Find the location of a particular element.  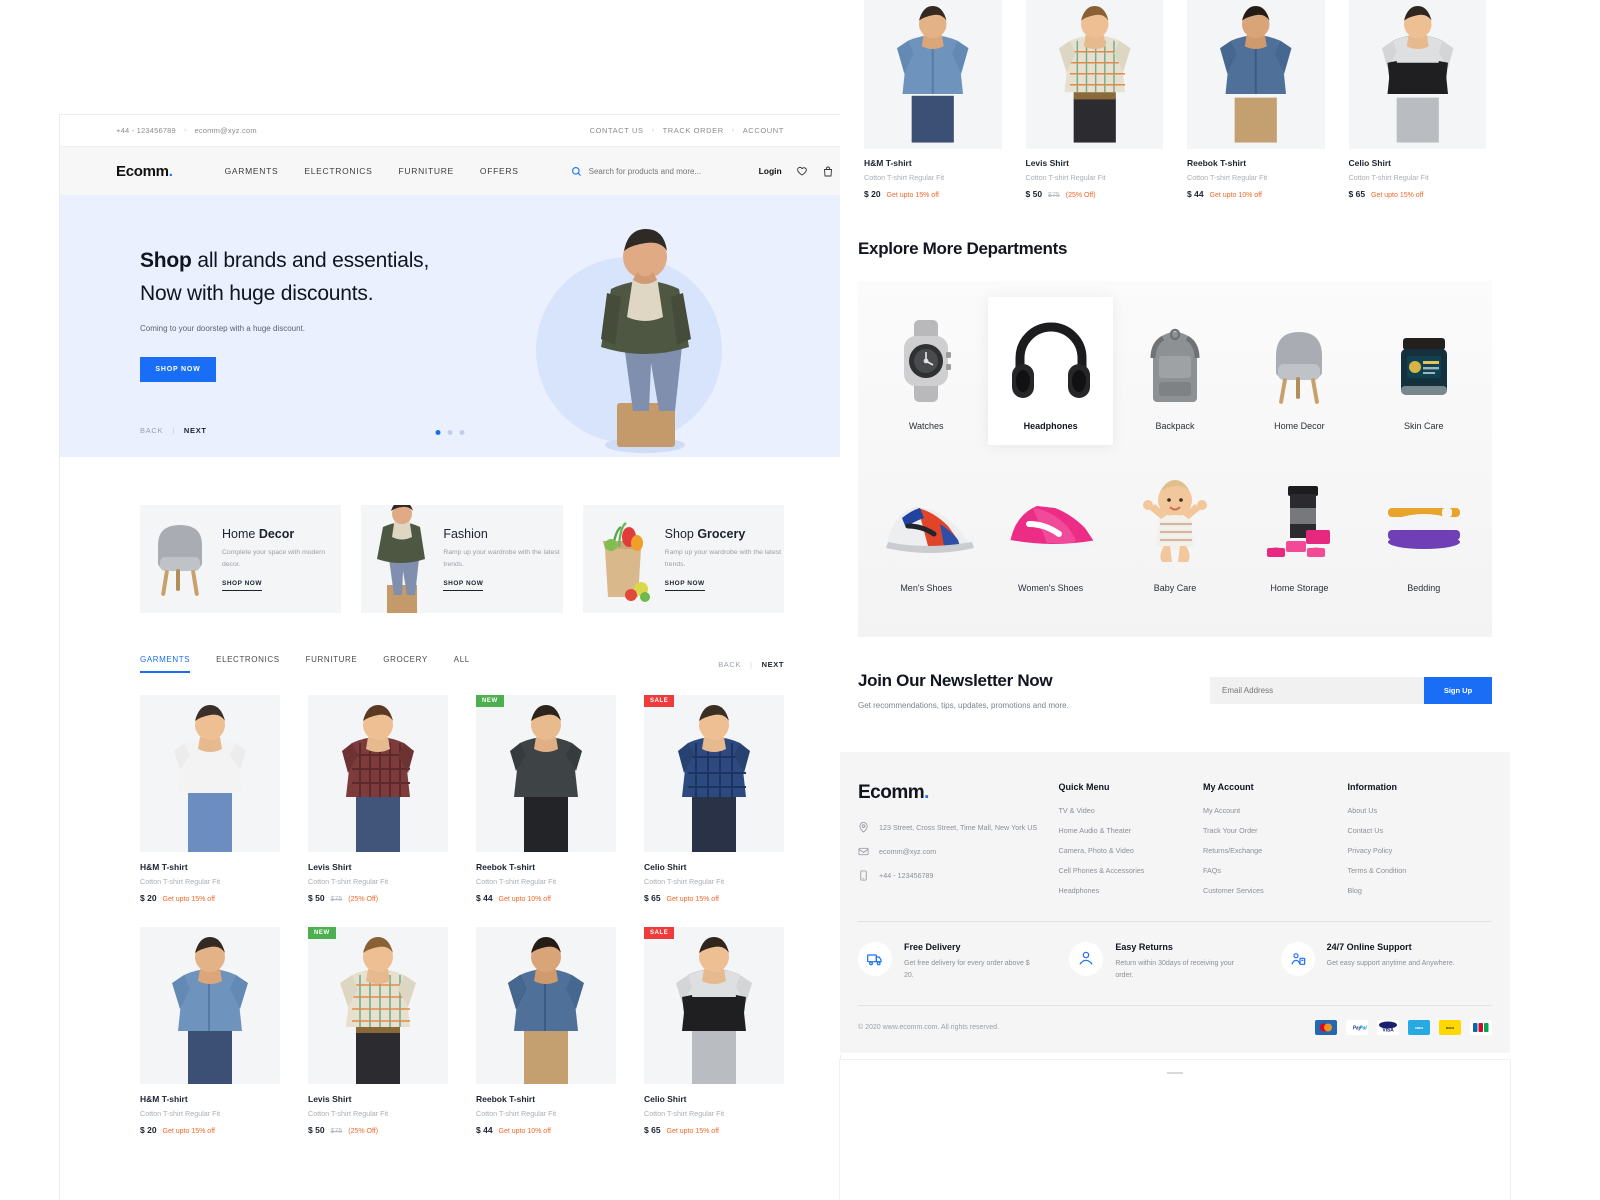

hero-carousel-dots is located at coordinates (450, 432).